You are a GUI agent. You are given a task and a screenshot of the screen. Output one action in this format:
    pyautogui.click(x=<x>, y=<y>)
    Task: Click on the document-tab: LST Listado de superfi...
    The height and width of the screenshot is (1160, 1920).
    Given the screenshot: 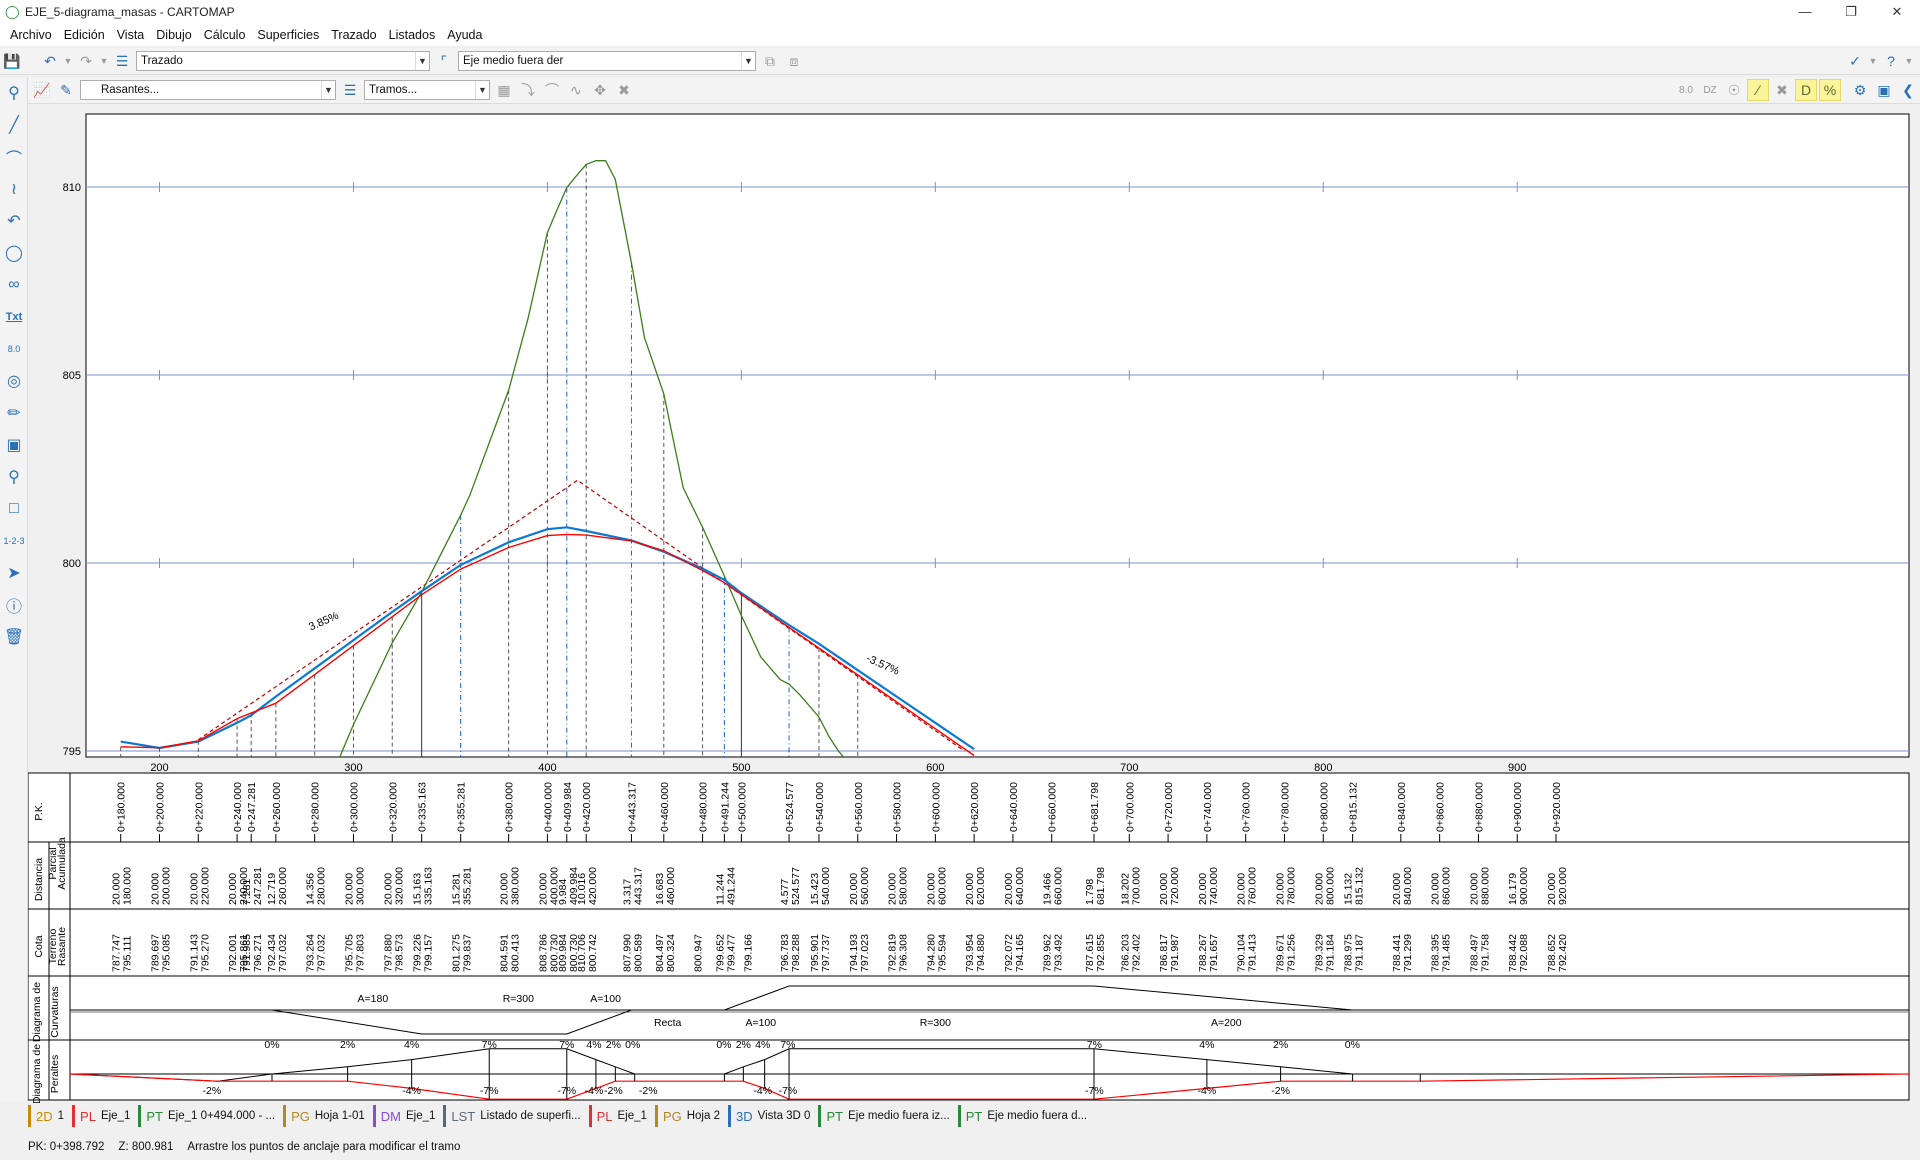 What is the action you would take?
    pyautogui.click(x=514, y=1116)
    